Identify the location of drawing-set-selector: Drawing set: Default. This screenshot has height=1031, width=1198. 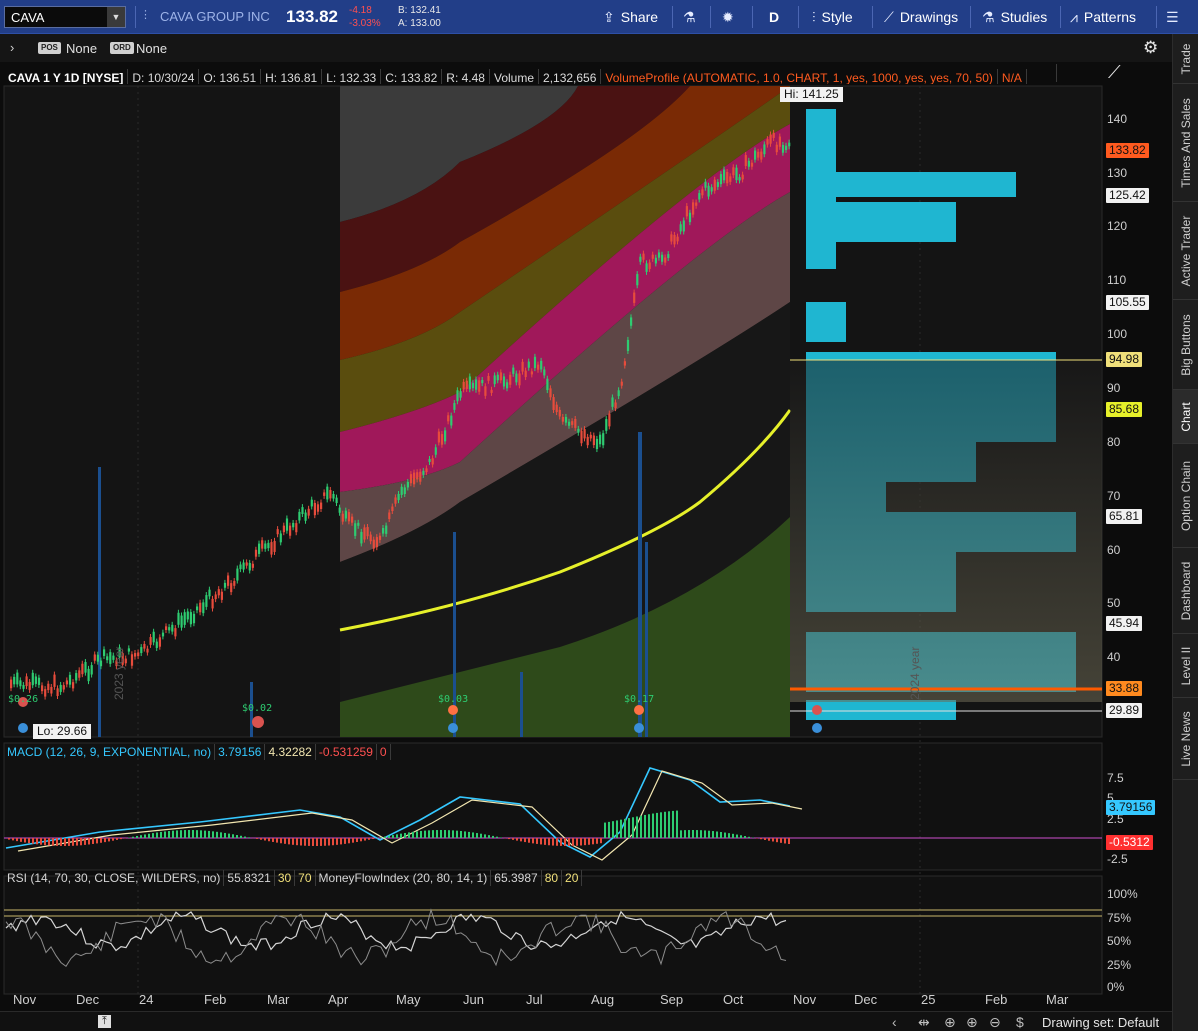
(1100, 1022).